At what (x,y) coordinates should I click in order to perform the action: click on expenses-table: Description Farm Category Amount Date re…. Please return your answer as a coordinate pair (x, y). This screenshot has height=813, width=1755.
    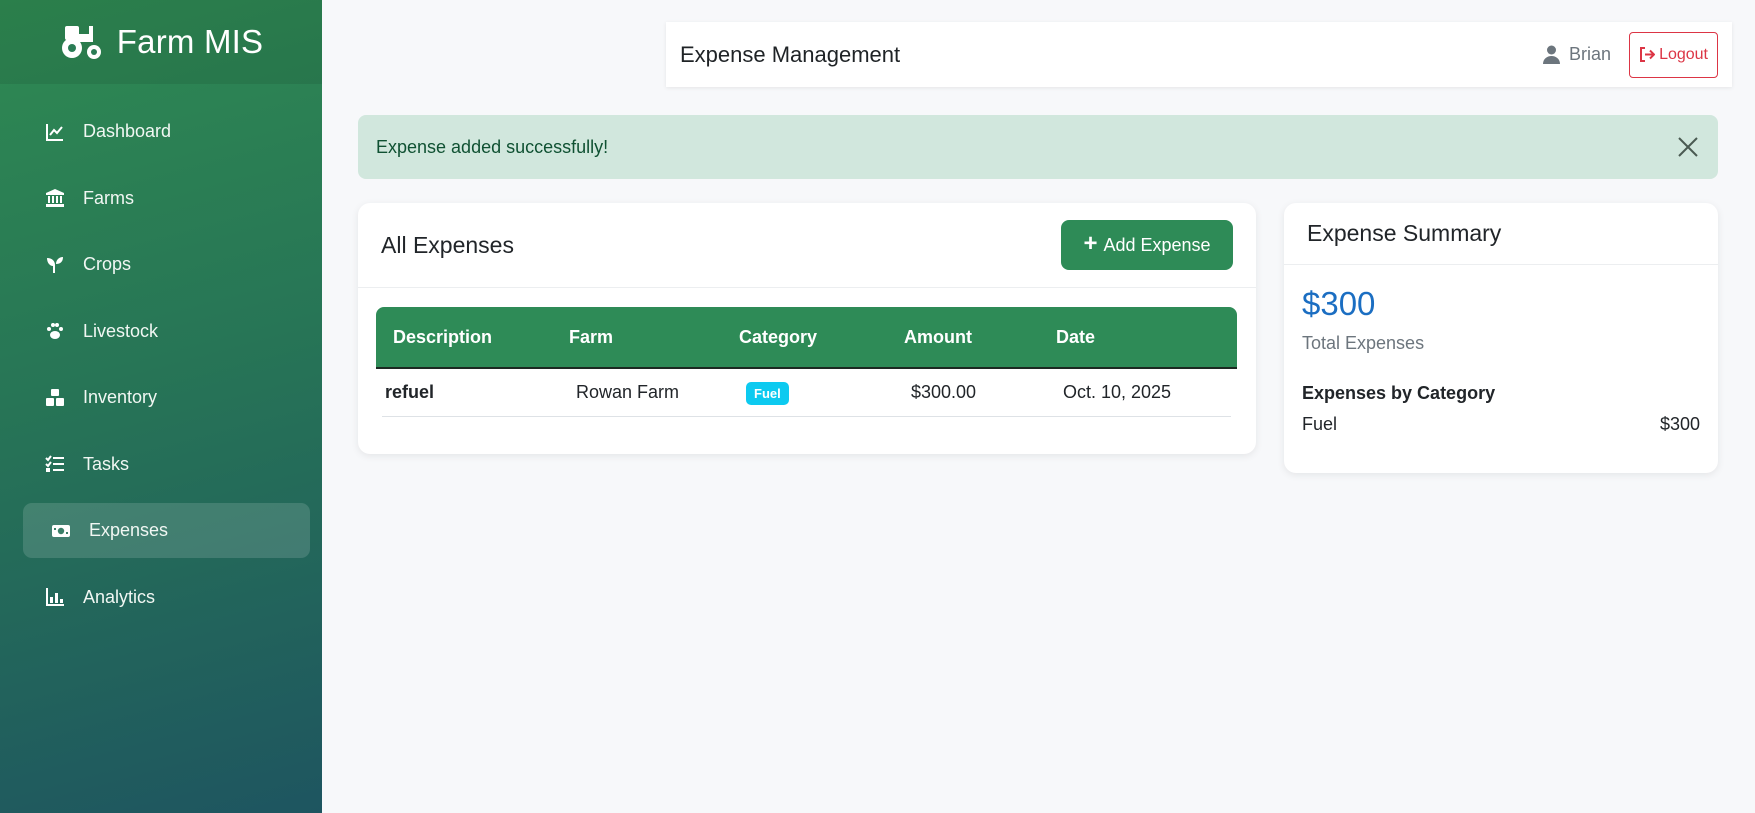
    Looking at the image, I should click on (806, 362).